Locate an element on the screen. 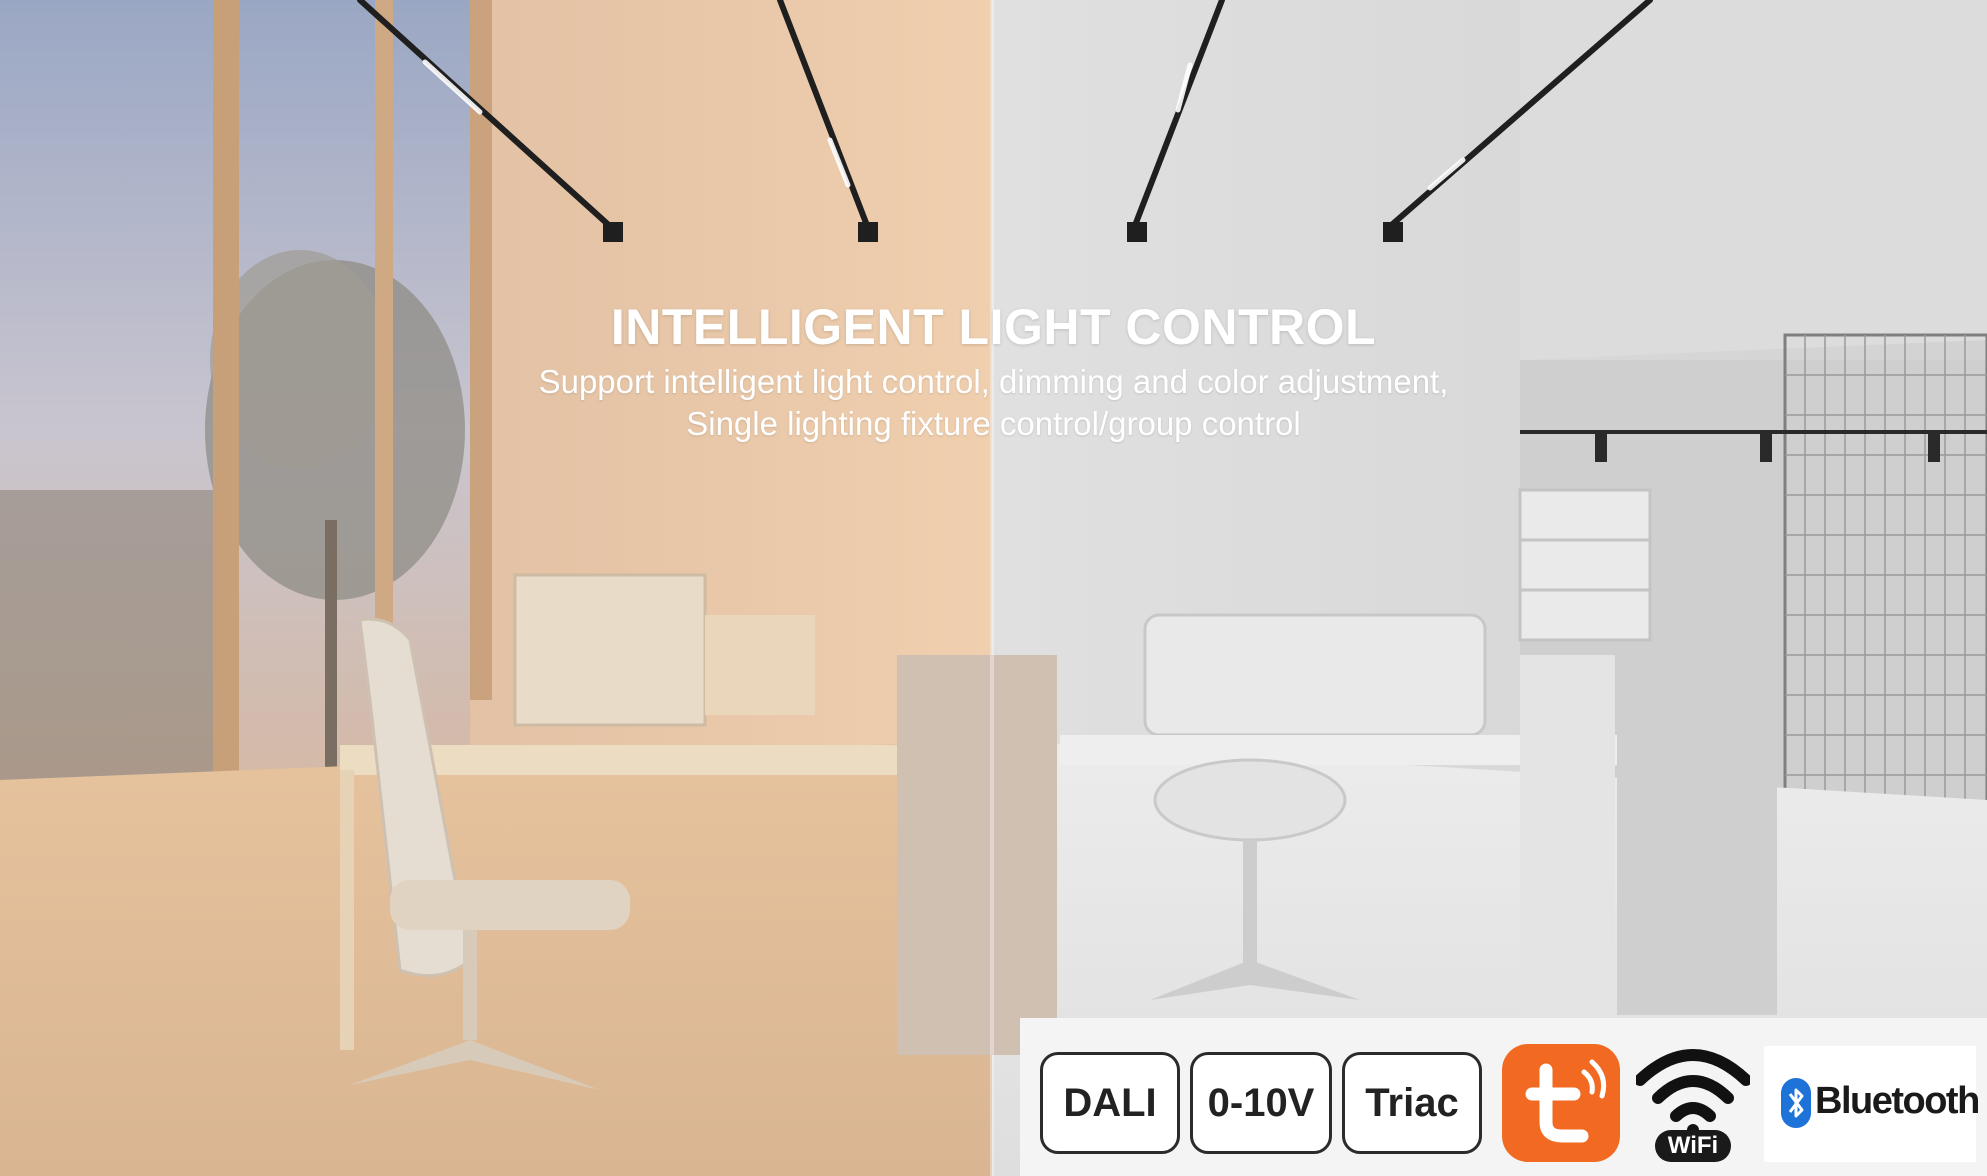 The width and height of the screenshot is (1987, 1176). bluetooth-icon is located at coordinates (1796, 1103).